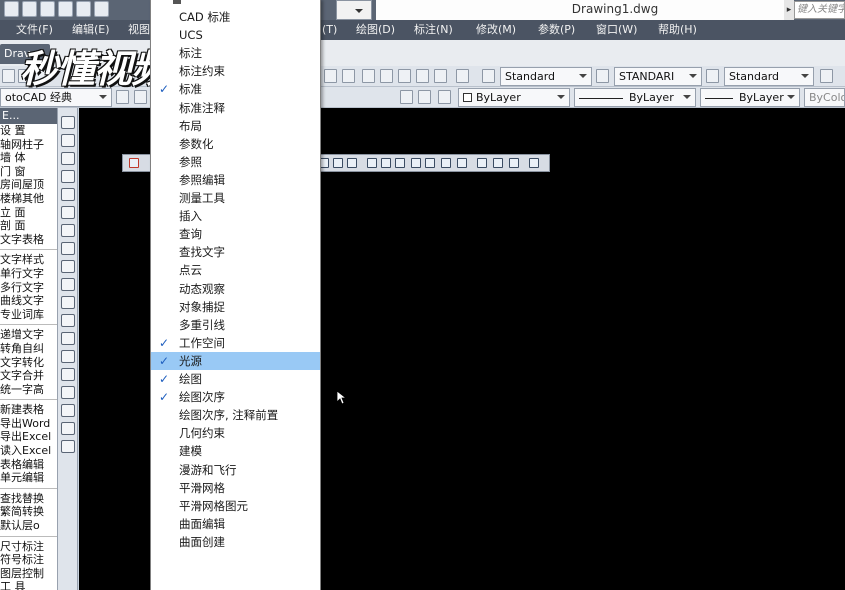  Describe the element at coordinates (11, 9) in the screenshot. I see `new-file-icon` at that location.